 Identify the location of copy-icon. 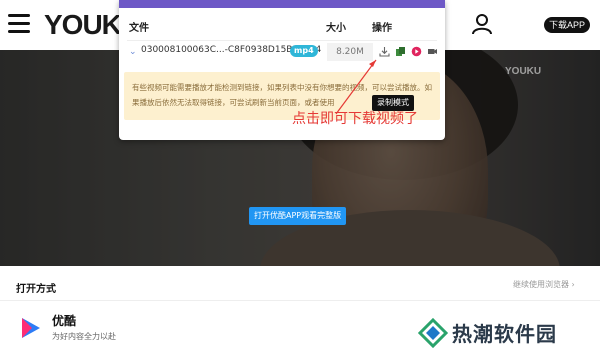
(400, 51).